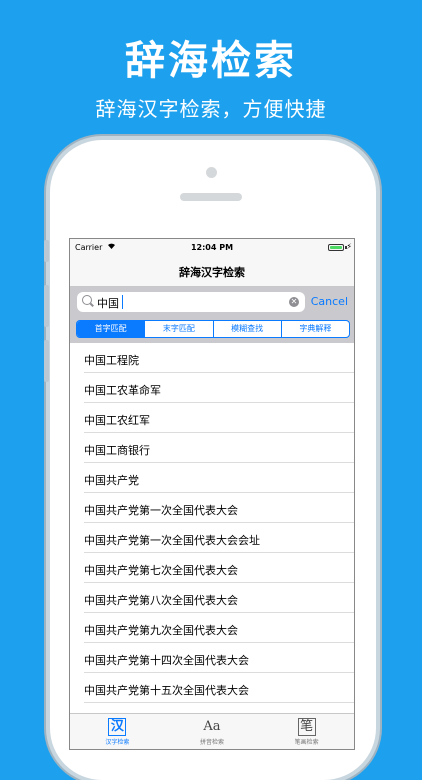  What do you see at coordinates (219, 478) in the screenshot?
I see `list-item: 中国共产党` at bounding box center [219, 478].